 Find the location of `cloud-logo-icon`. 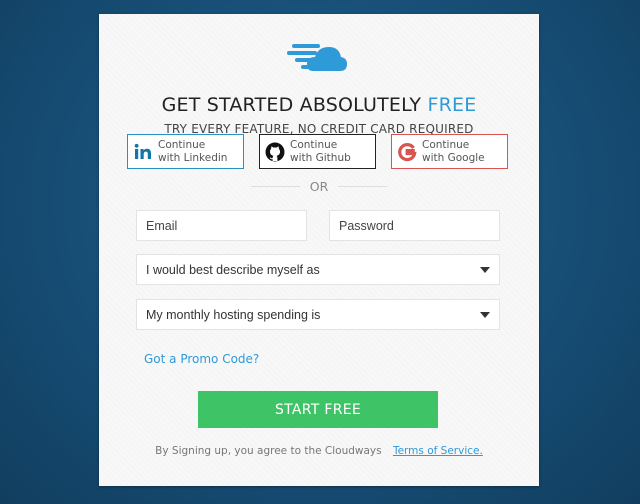

cloud-logo-icon is located at coordinates (318, 56).